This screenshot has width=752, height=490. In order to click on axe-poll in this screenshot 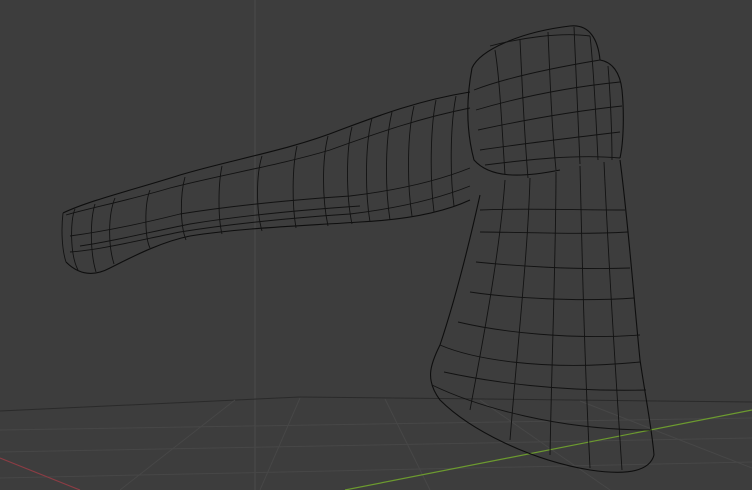, I will do `click(545, 102)`.